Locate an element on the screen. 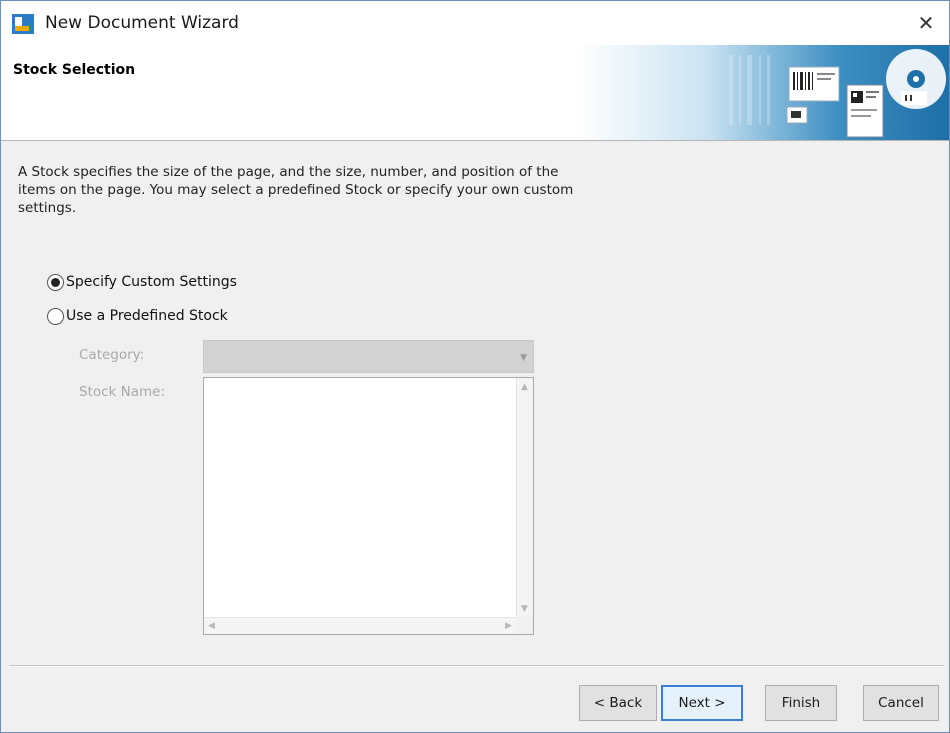  close-button: ✕ is located at coordinates (926, 23).